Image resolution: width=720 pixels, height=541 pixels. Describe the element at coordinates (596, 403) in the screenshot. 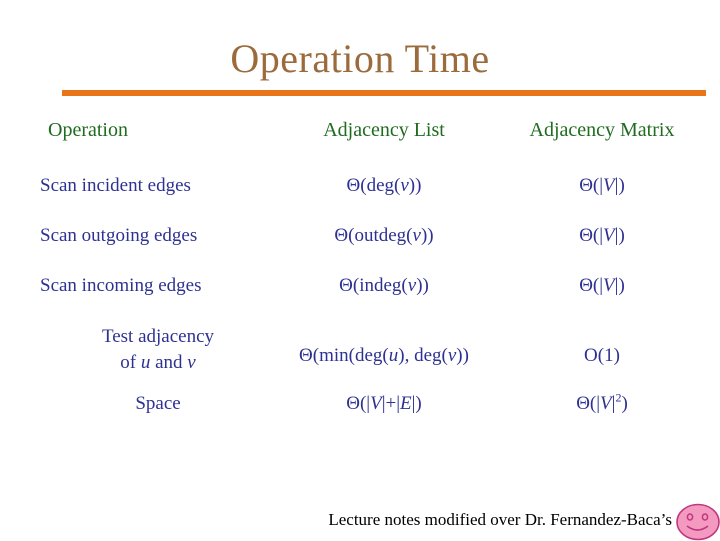

I see `cell-adjacency-matrix-base: Θ(|V|` at that location.